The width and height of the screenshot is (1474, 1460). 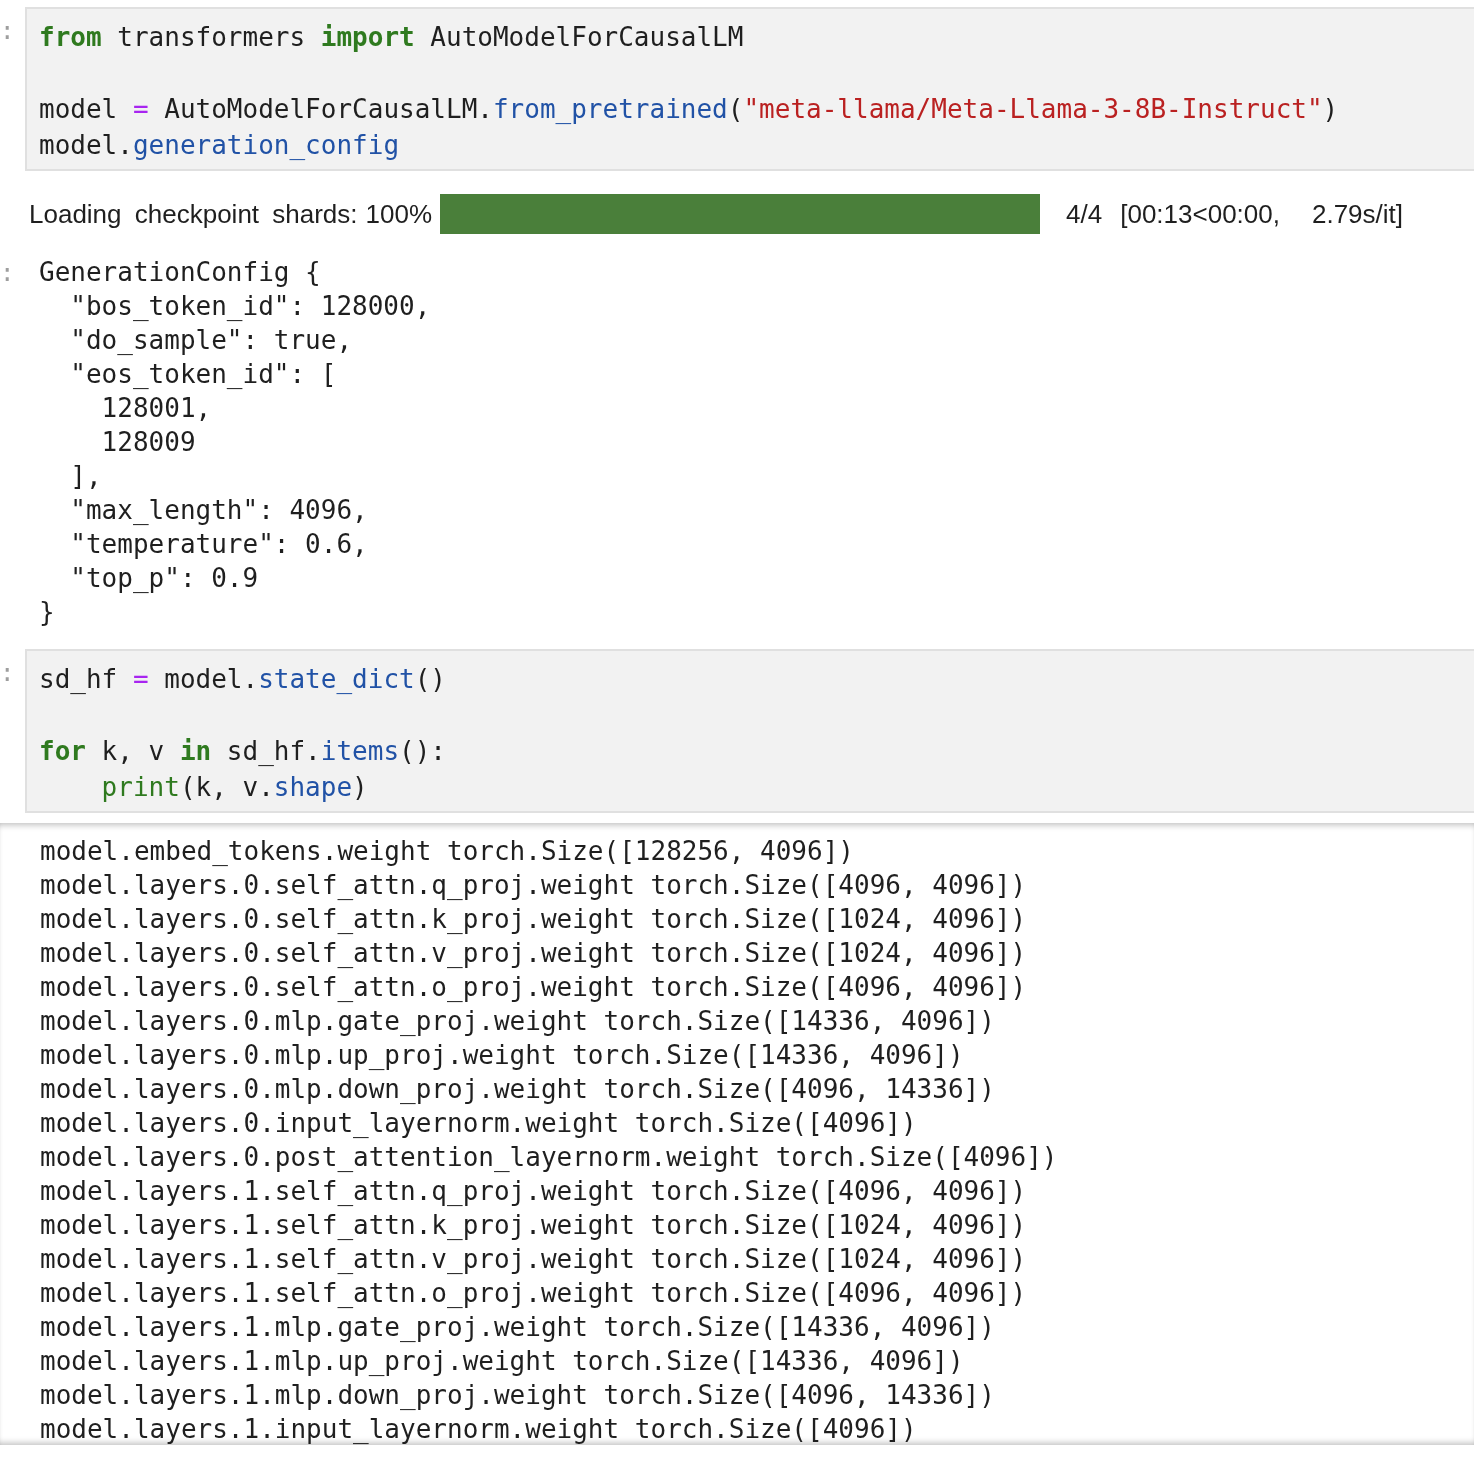 I want to click on output-line: "eos_token_id": [, so click(x=203, y=374).